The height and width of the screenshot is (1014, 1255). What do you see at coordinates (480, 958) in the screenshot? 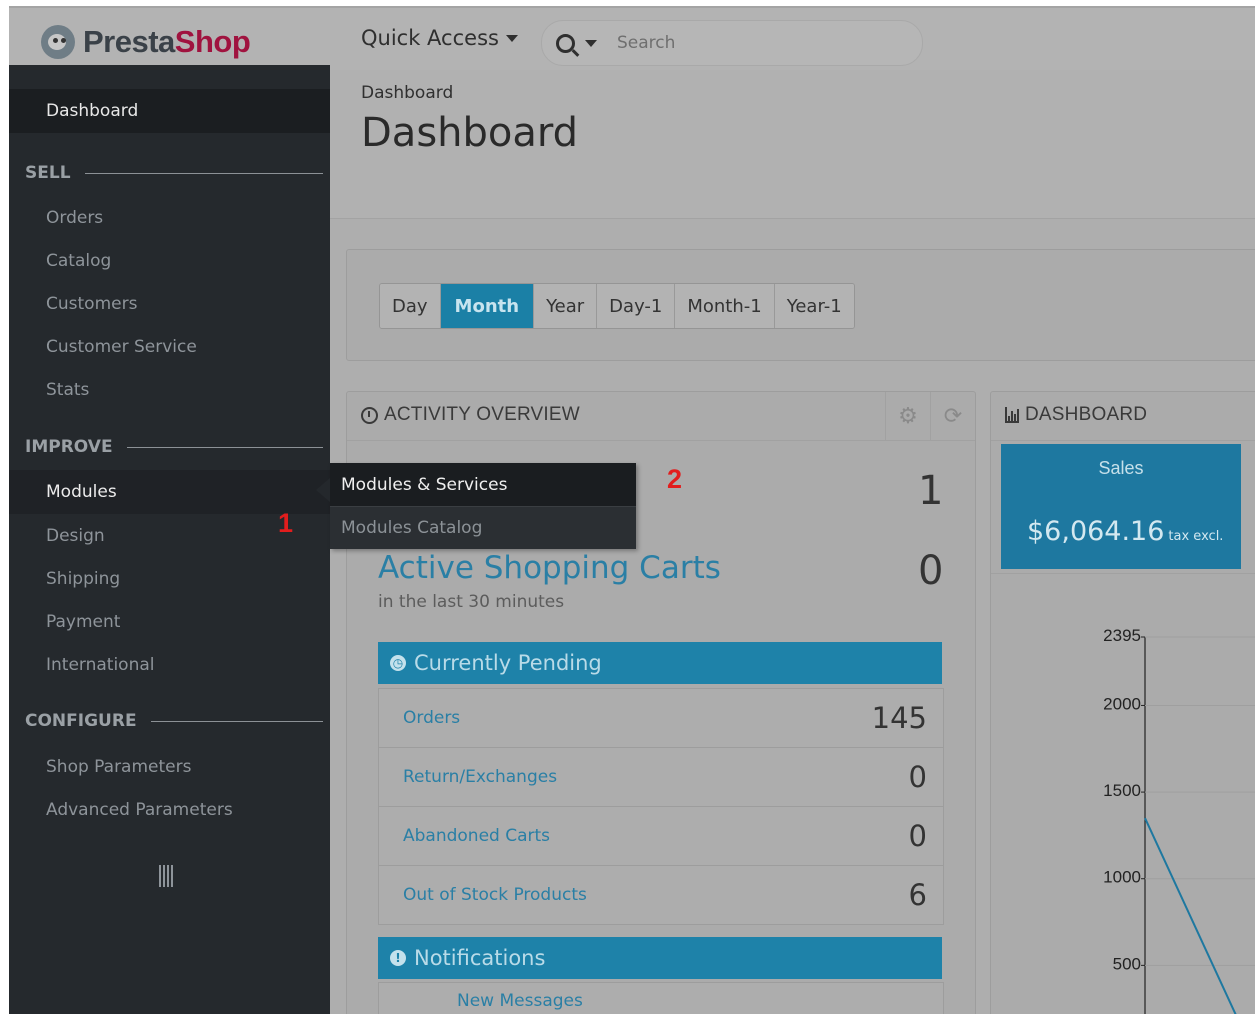
I see `notifications-title-text: Notifications` at bounding box center [480, 958].